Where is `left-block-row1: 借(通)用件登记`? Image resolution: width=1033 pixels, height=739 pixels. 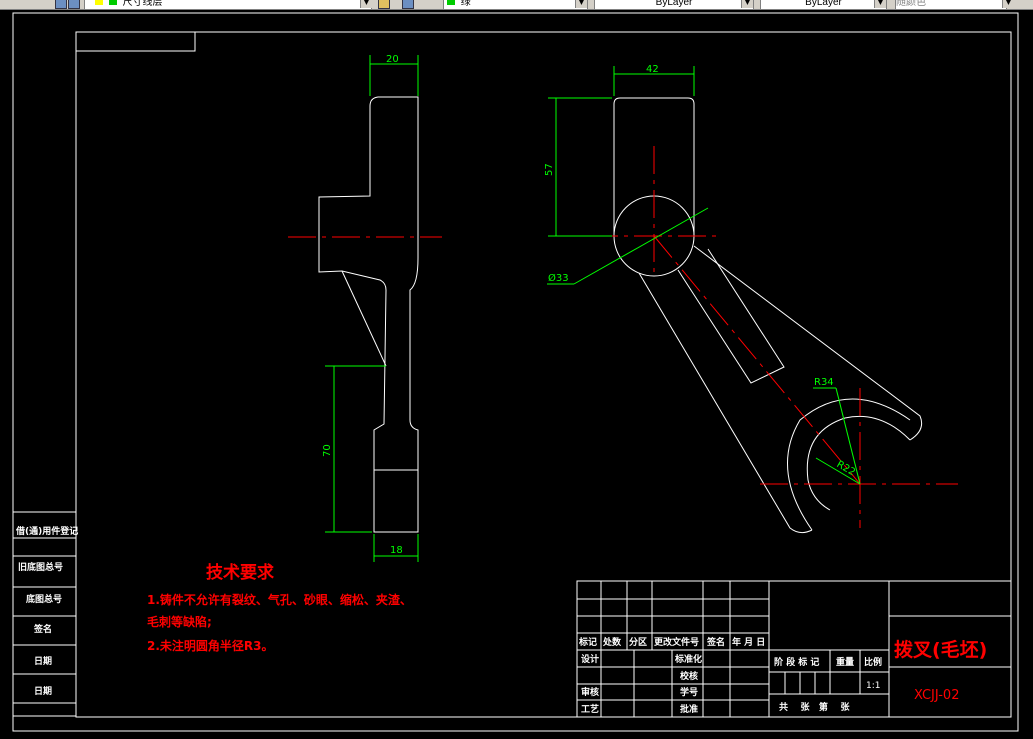
left-block-row1: 借(通)用件登记 is located at coordinates (46, 531).